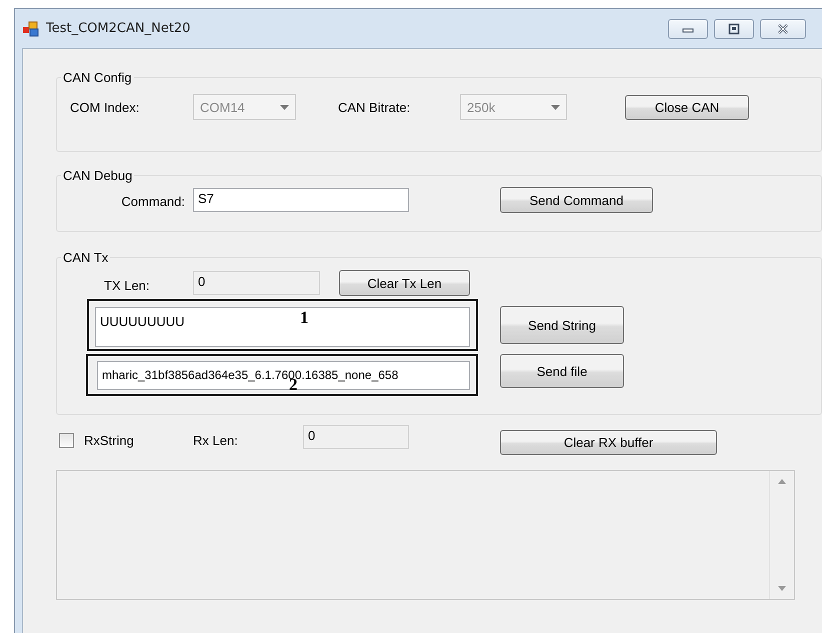 This screenshot has height=633, width=822. Describe the element at coordinates (608, 442) in the screenshot. I see `clear-rx-buffer-button: Clear RX buffer` at that location.